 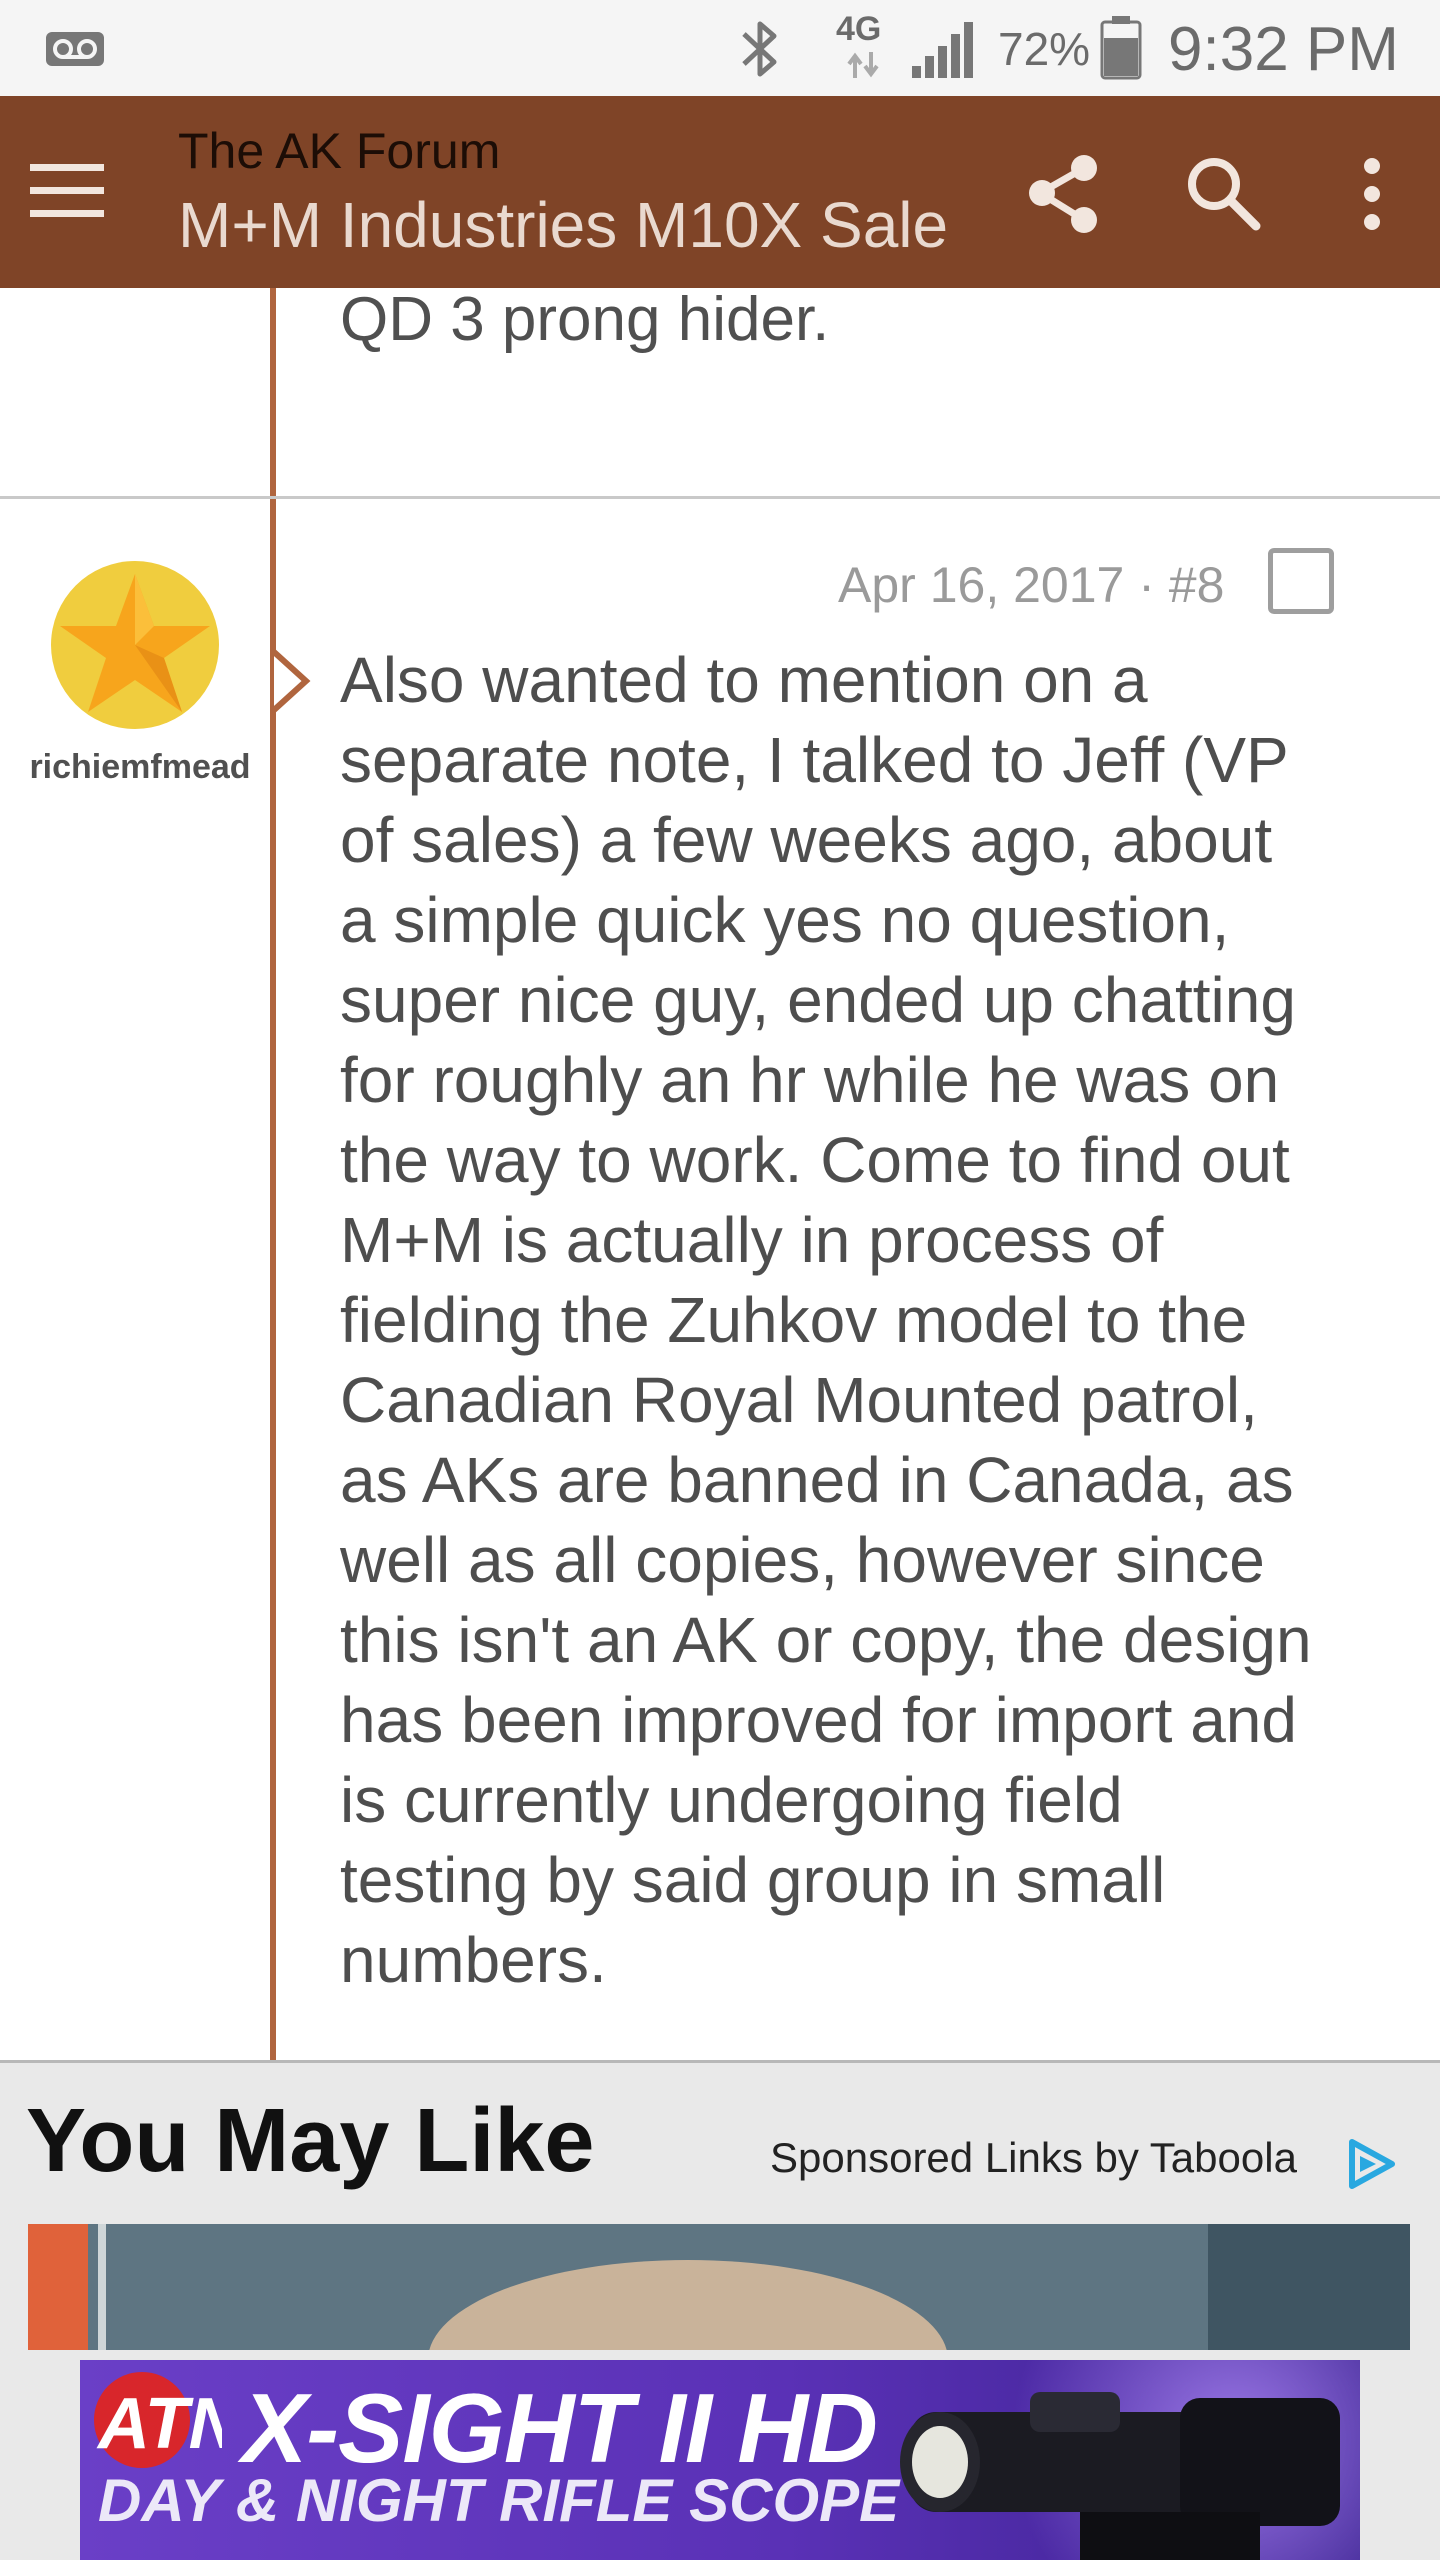 What do you see at coordinates (310, 2141) in the screenshot?
I see `you-may-like-heading: You May Like` at bounding box center [310, 2141].